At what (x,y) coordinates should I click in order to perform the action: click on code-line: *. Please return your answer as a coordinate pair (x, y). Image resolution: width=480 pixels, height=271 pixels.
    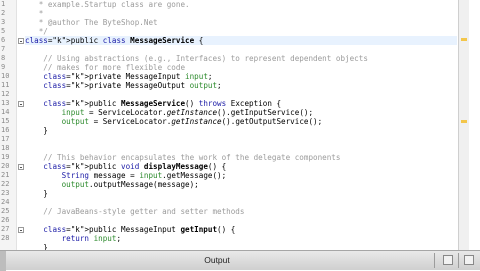
    Looking at the image, I should click on (34, 13).